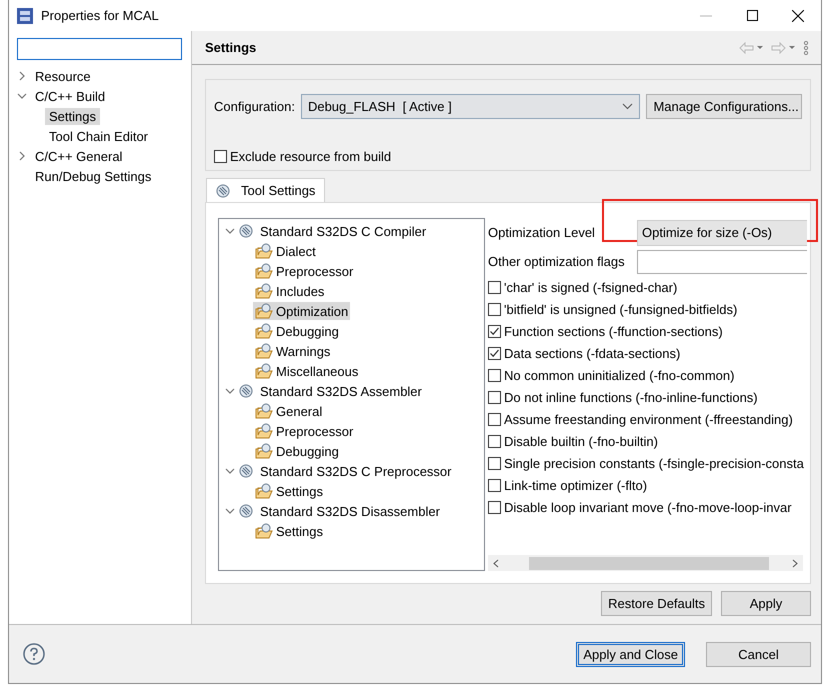 The image size is (835, 691). What do you see at coordinates (592, 353) in the screenshot?
I see `checkbox-label: Data sections (-fdata-sections)` at bounding box center [592, 353].